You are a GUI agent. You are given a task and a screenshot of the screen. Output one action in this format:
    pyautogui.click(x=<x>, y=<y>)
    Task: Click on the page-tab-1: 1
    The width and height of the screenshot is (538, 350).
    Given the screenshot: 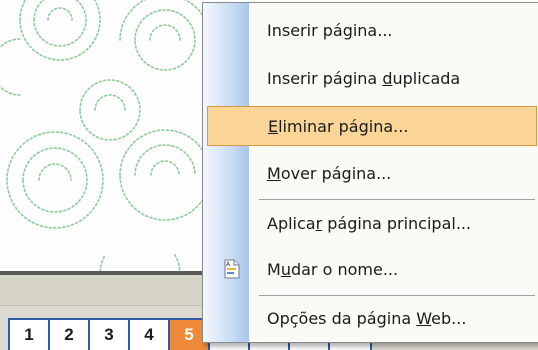 What is the action you would take?
    pyautogui.click(x=30, y=335)
    